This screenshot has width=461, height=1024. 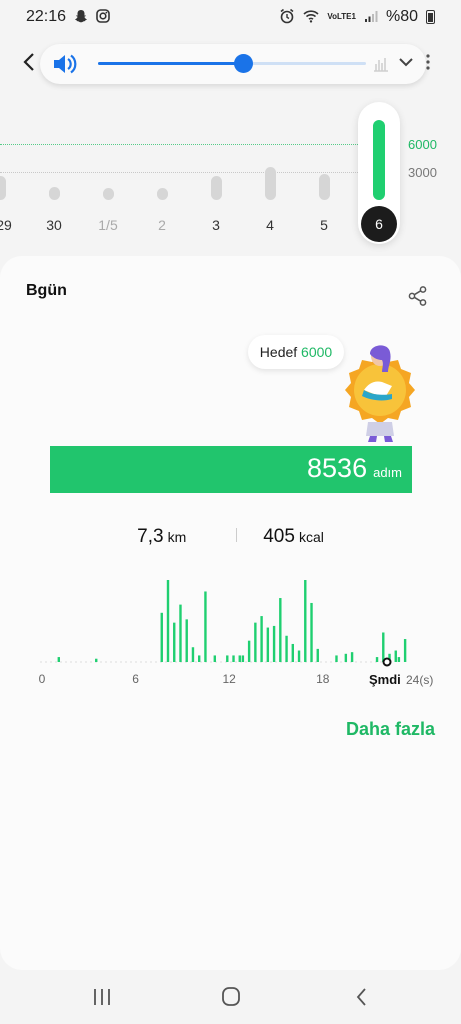 I want to click on battery-percent: %80, so click(x=401, y=16).